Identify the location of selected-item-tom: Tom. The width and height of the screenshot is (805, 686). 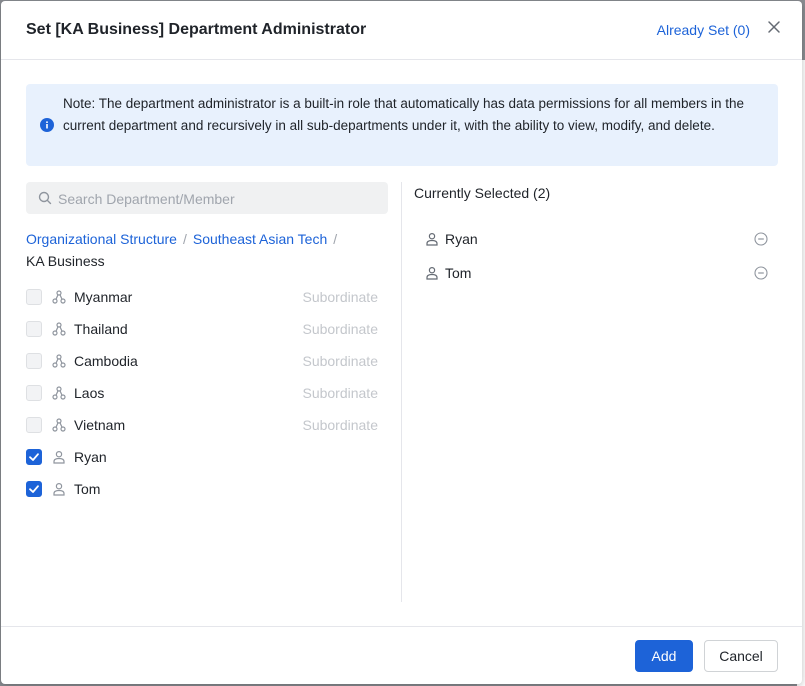
(597, 273).